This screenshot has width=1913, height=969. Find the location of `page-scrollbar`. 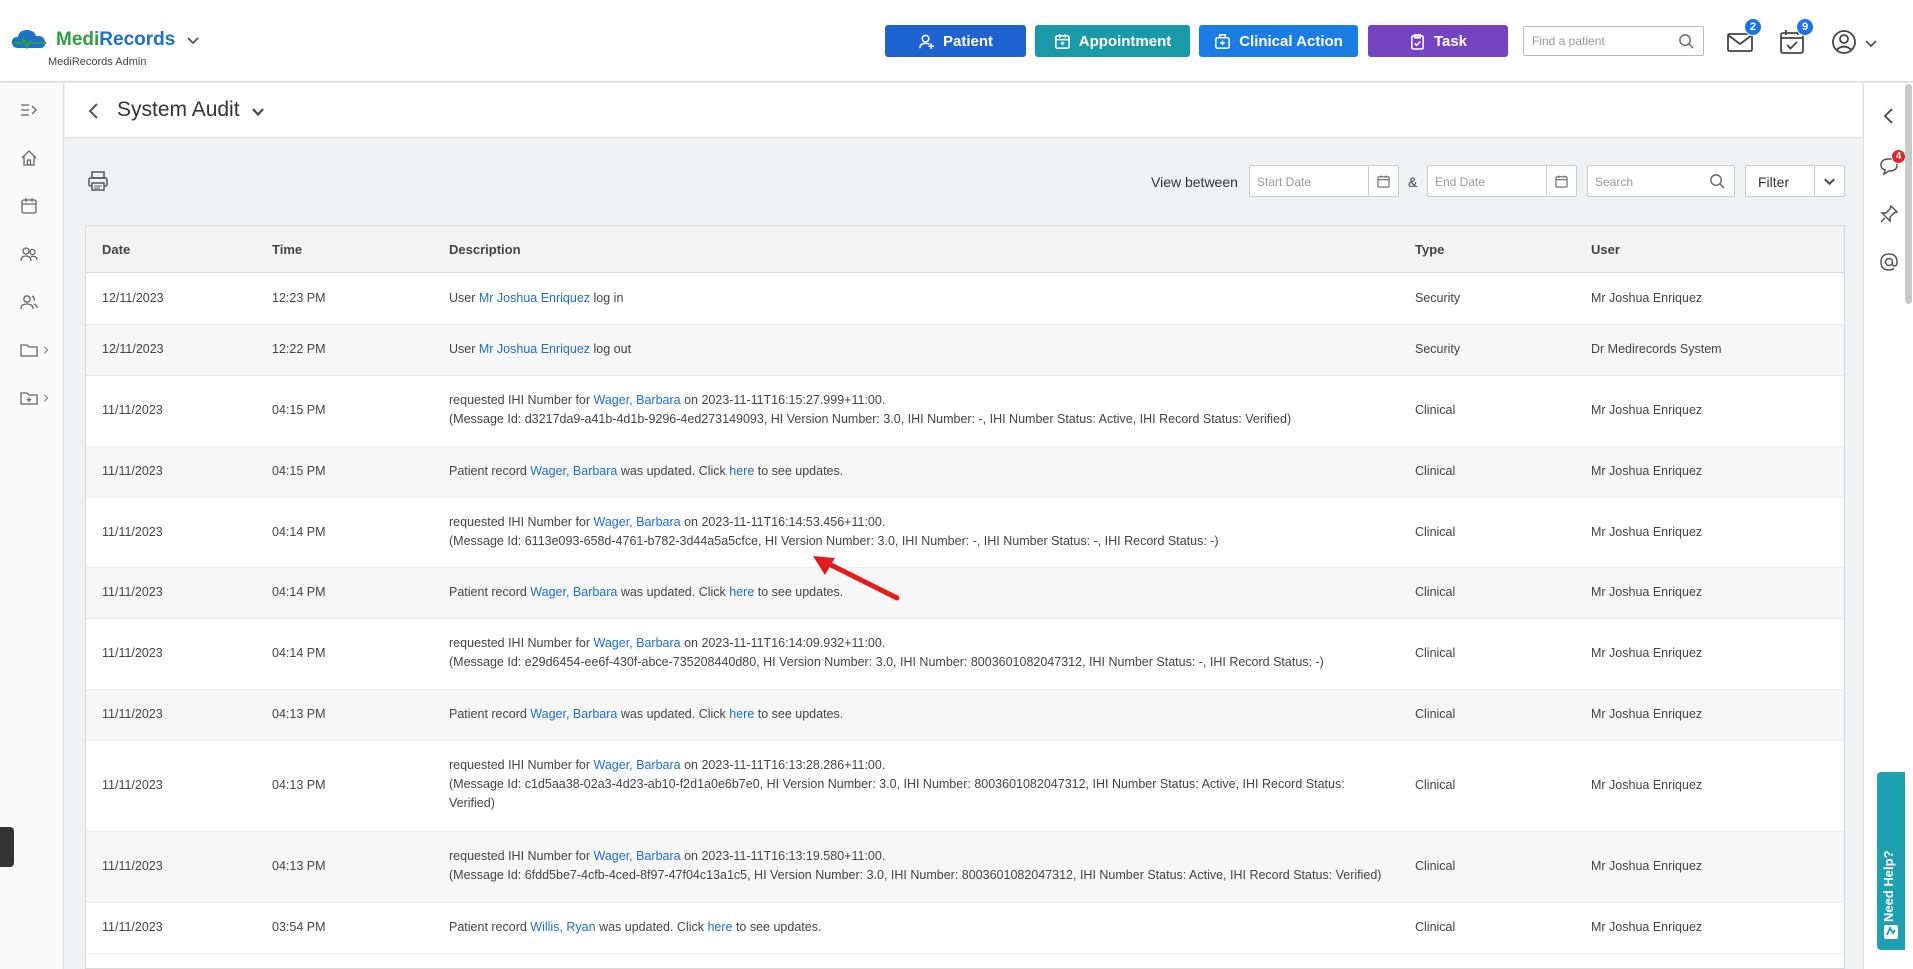

page-scrollbar is located at coordinates (1908, 194).